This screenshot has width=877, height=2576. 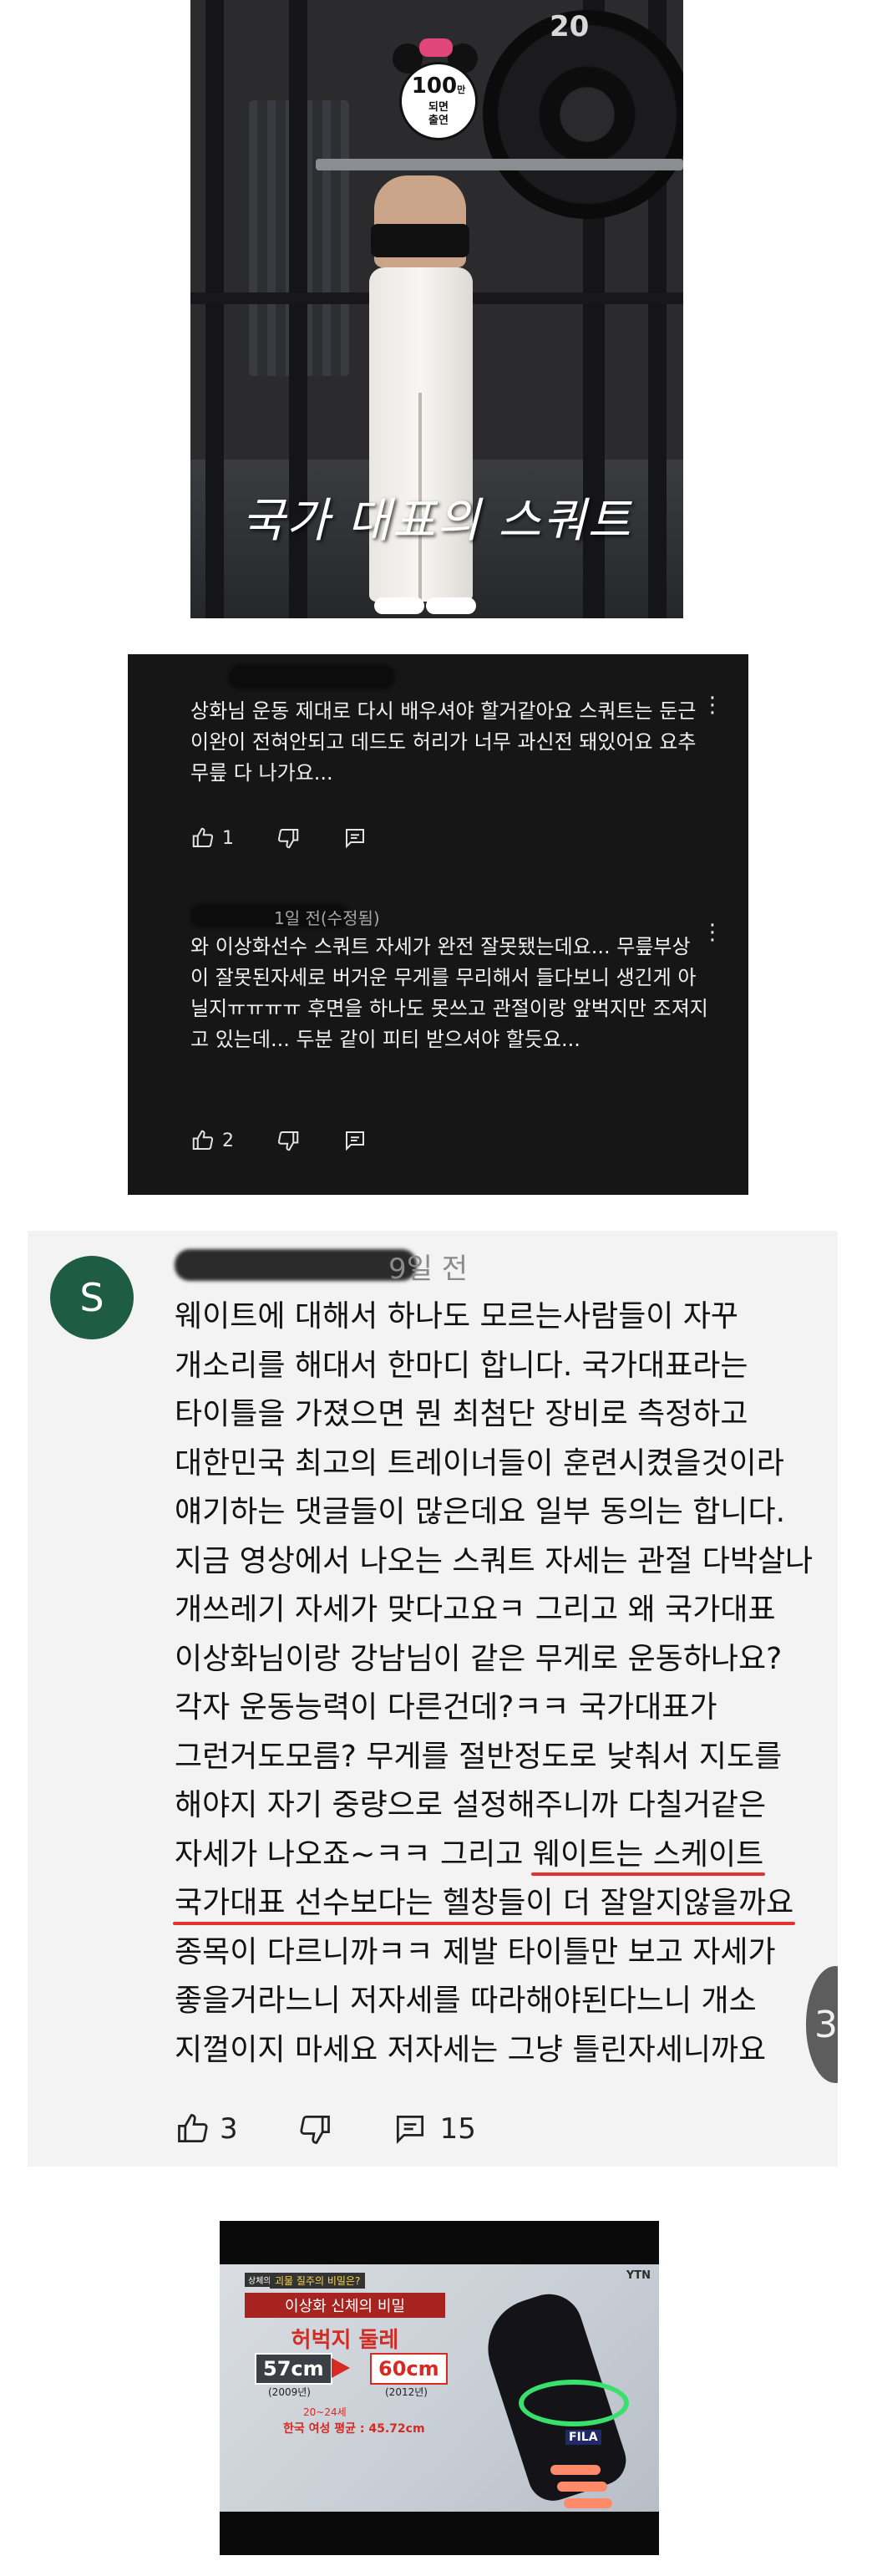 I want to click on like-button: 1, so click(x=212, y=838).